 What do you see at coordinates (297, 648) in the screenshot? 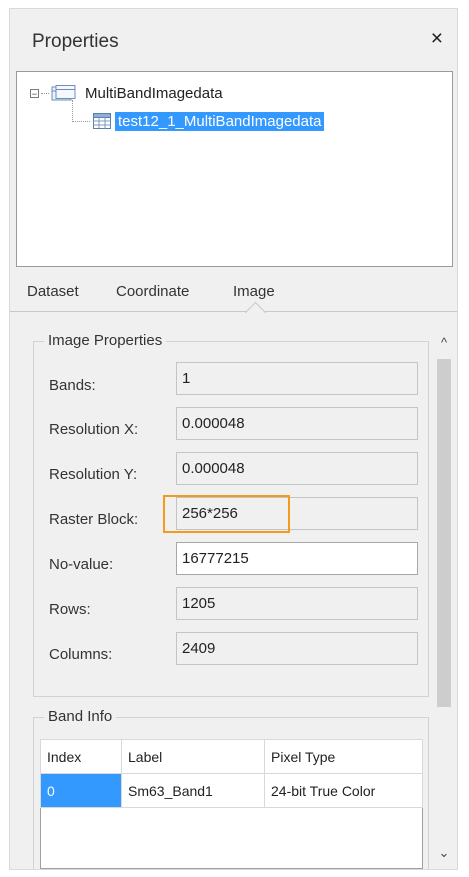
I see `columns-field: 2409` at bounding box center [297, 648].